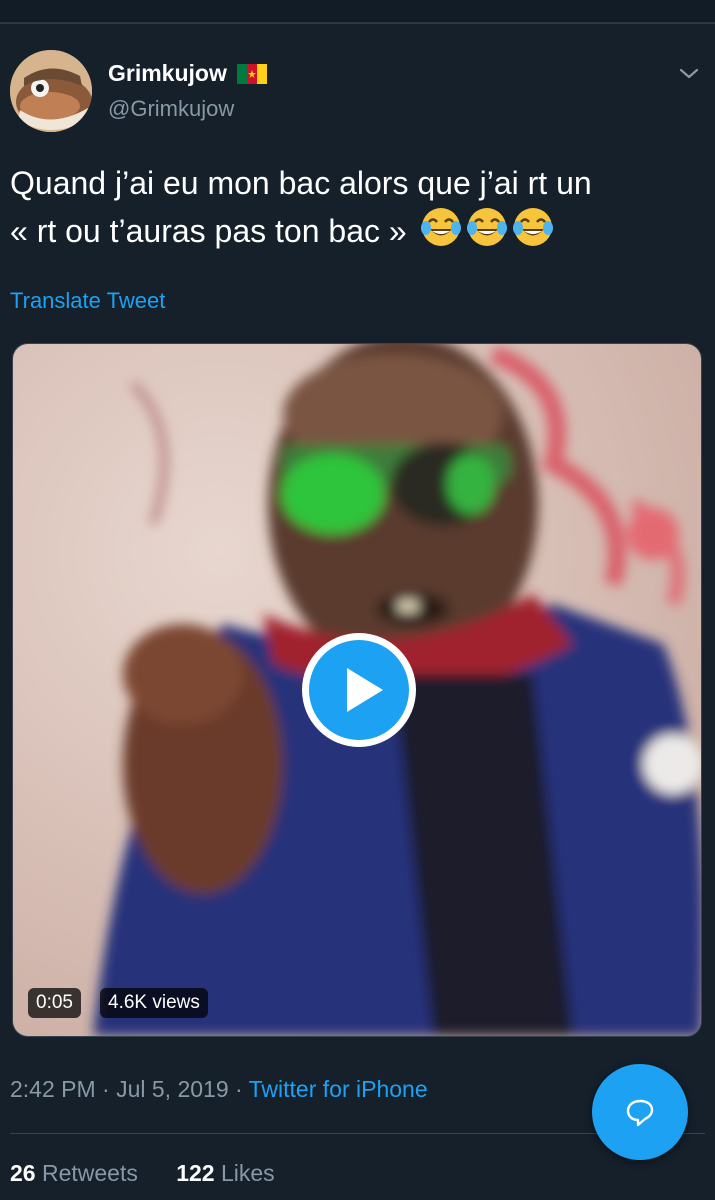 Image resolution: width=715 pixels, height=1200 pixels. I want to click on likes-count: 122, so click(195, 1173).